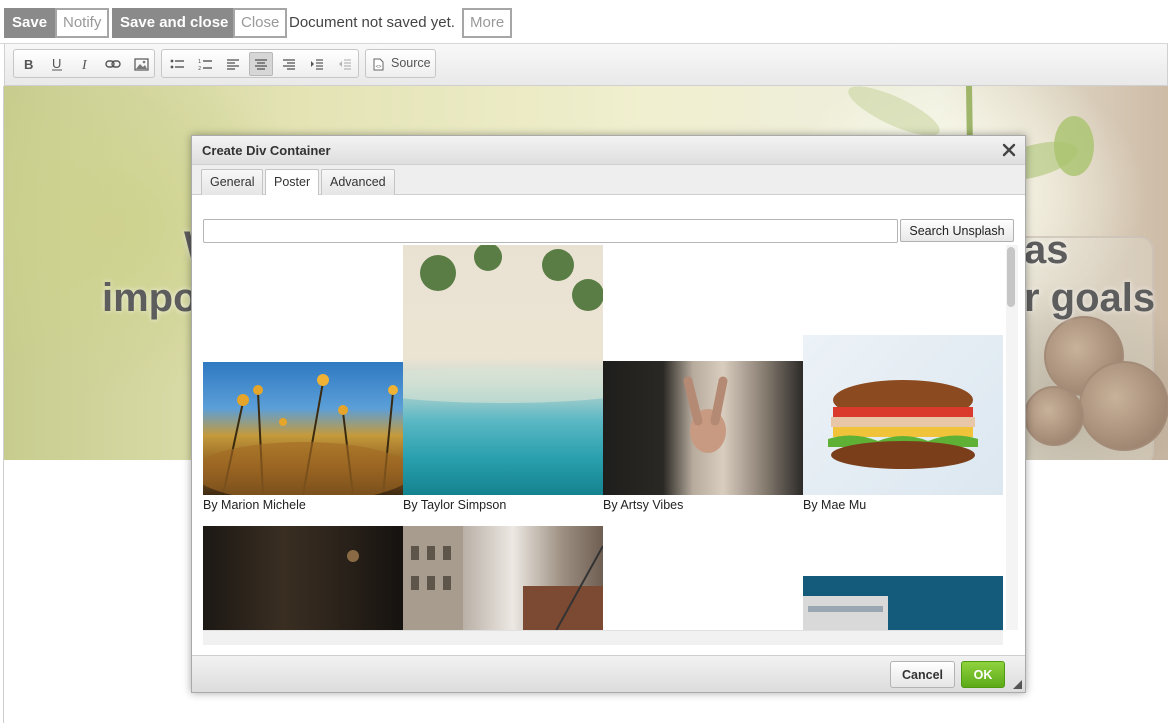  I want to click on text-format-group: B U I, so click(84, 63).